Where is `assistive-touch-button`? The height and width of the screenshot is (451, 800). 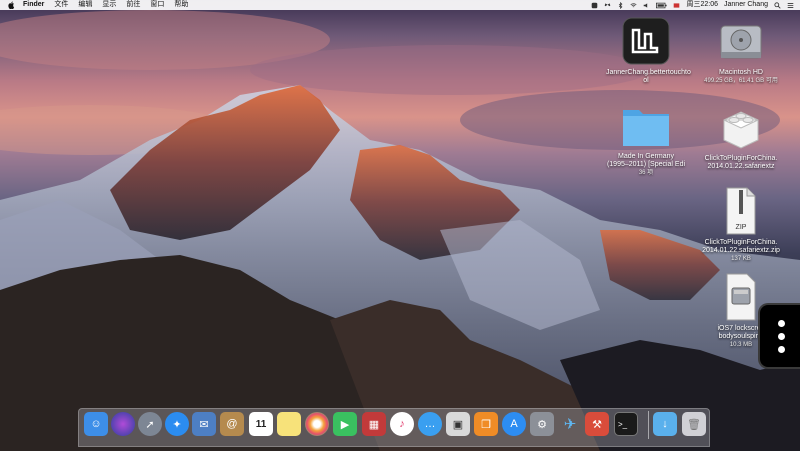
assistive-touch-button is located at coordinates (779, 336).